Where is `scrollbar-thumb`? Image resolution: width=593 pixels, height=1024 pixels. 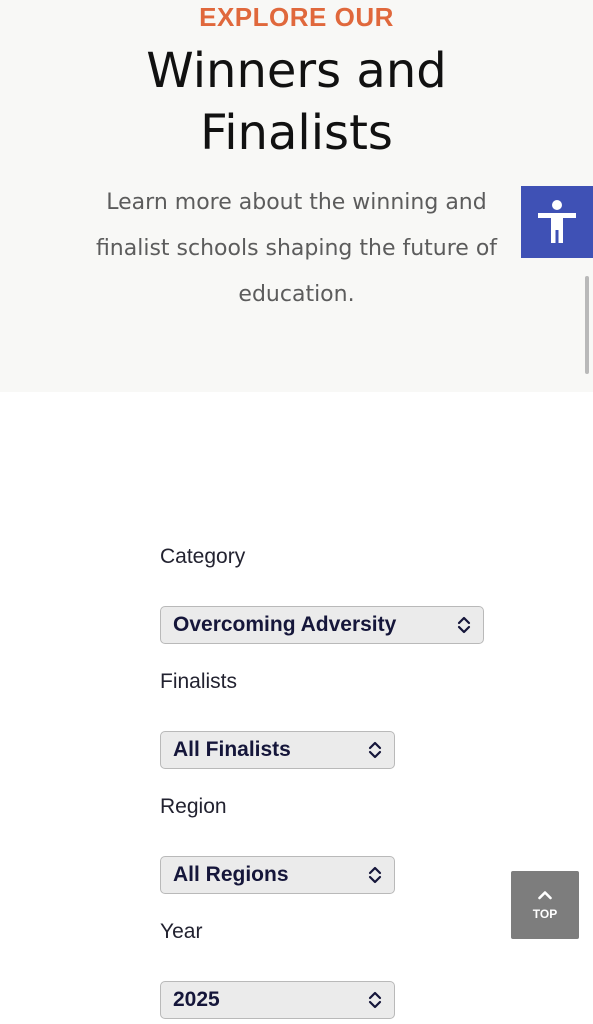 scrollbar-thumb is located at coordinates (587, 325).